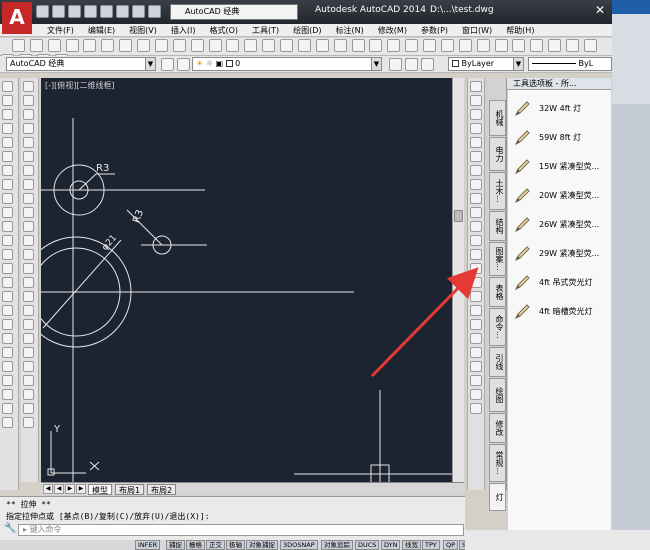 This screenshot has height=550, width=650. What do you see at coordinates (106, 11) in the screenshot?
I see `print-icon` at bounding box center [106, 11].